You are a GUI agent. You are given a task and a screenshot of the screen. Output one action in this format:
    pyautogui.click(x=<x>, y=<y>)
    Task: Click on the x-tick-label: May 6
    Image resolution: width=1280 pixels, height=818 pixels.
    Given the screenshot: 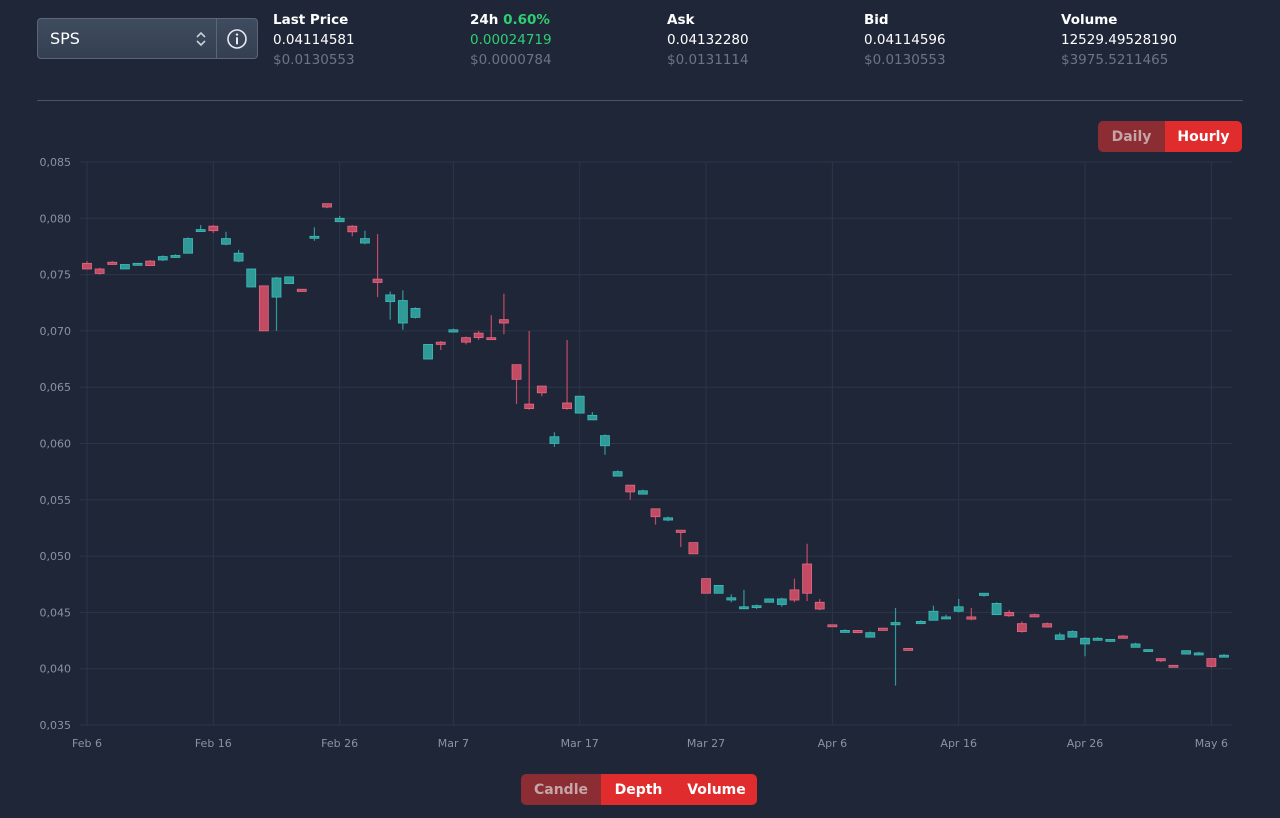 What is the action you would take?
    pyautogui.click(x=1211, y=743)
    